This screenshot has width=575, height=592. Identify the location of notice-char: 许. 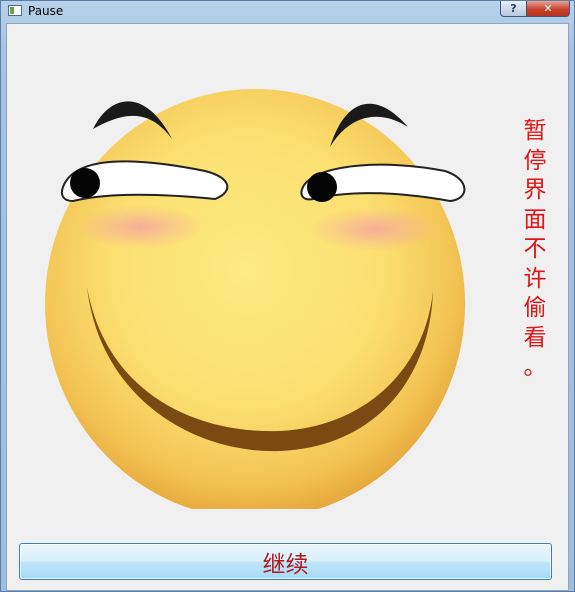
(535, 278).